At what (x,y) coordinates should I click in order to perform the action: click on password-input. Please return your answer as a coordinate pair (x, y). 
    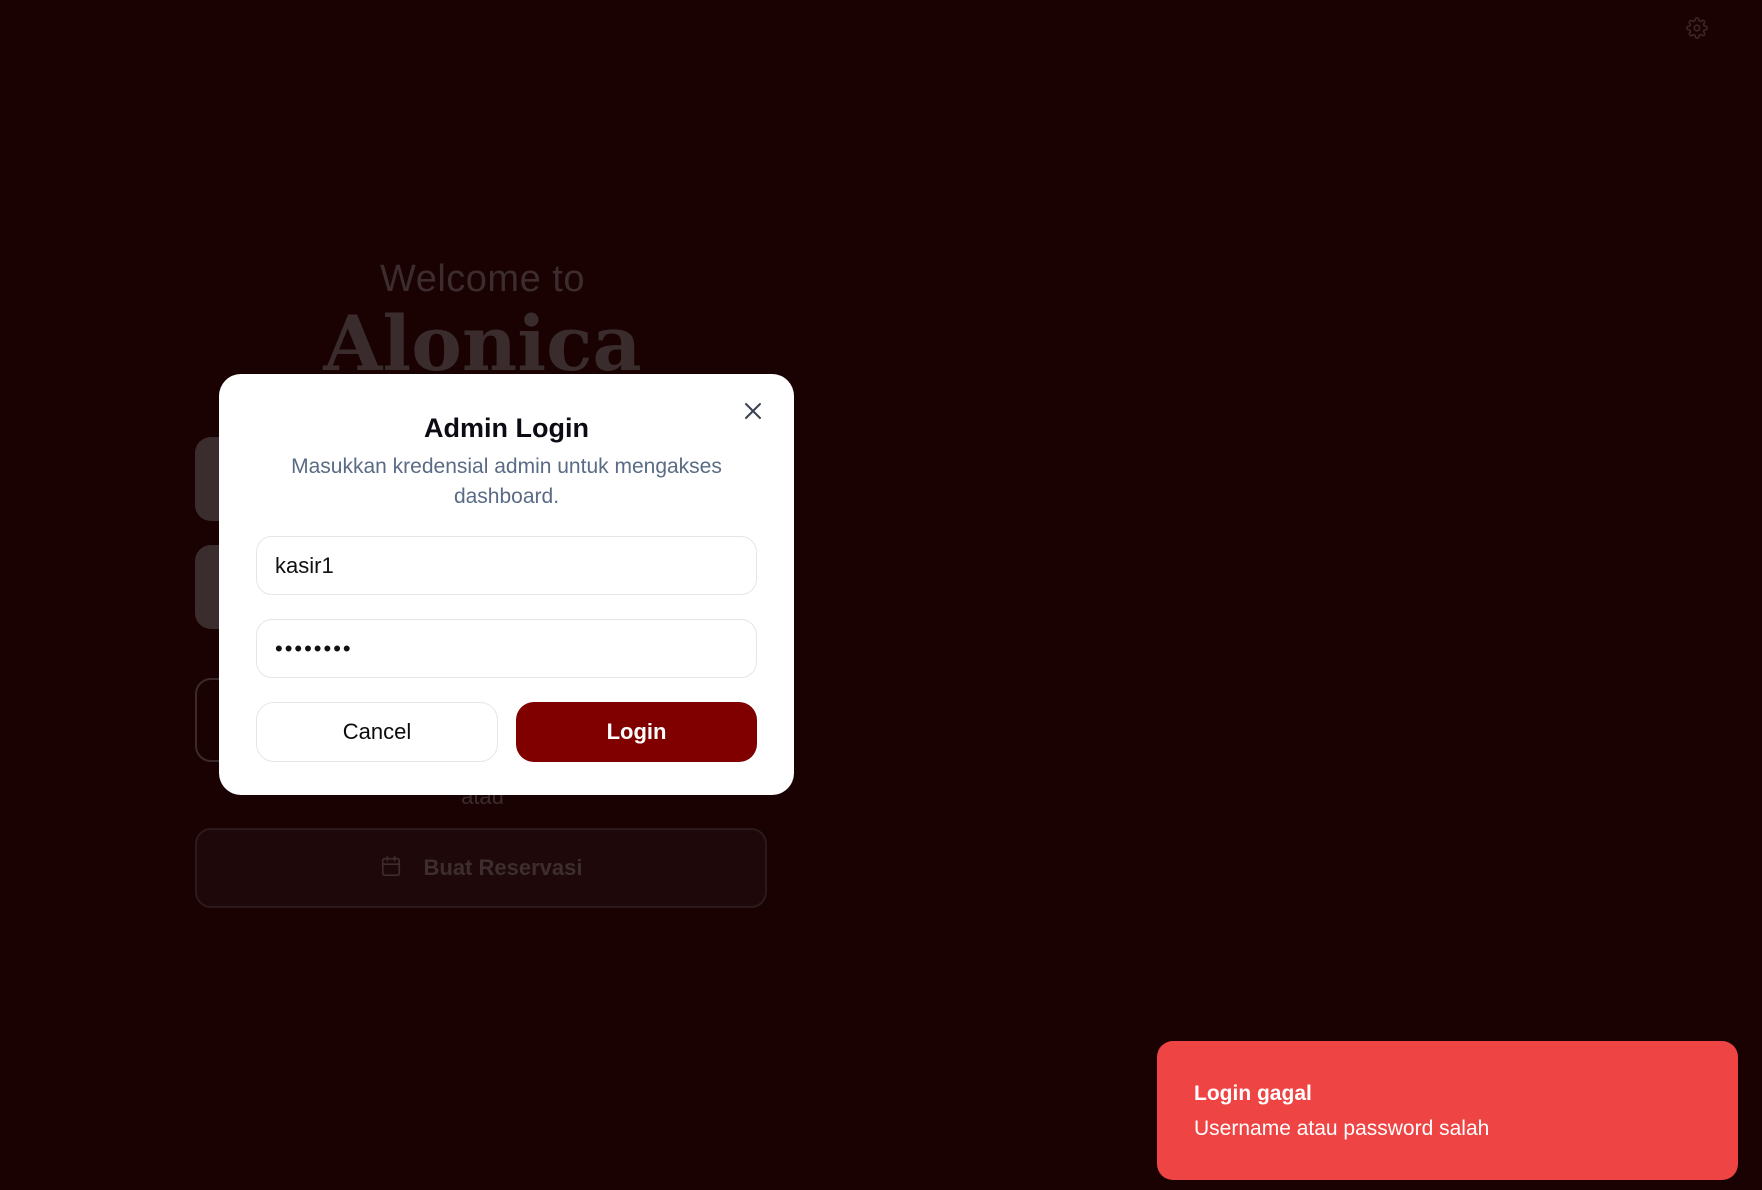
    Looking at the image, I should click on (506, 649).